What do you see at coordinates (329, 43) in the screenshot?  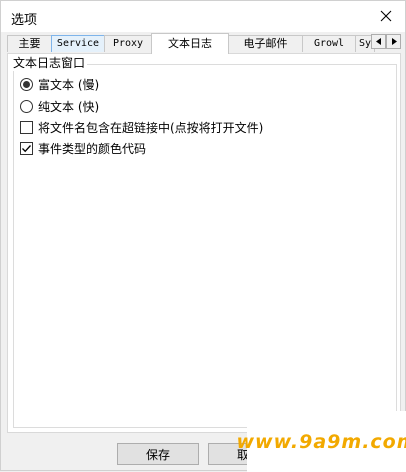 I see `tab-growl: Growl` at bounding box center [329, 43].